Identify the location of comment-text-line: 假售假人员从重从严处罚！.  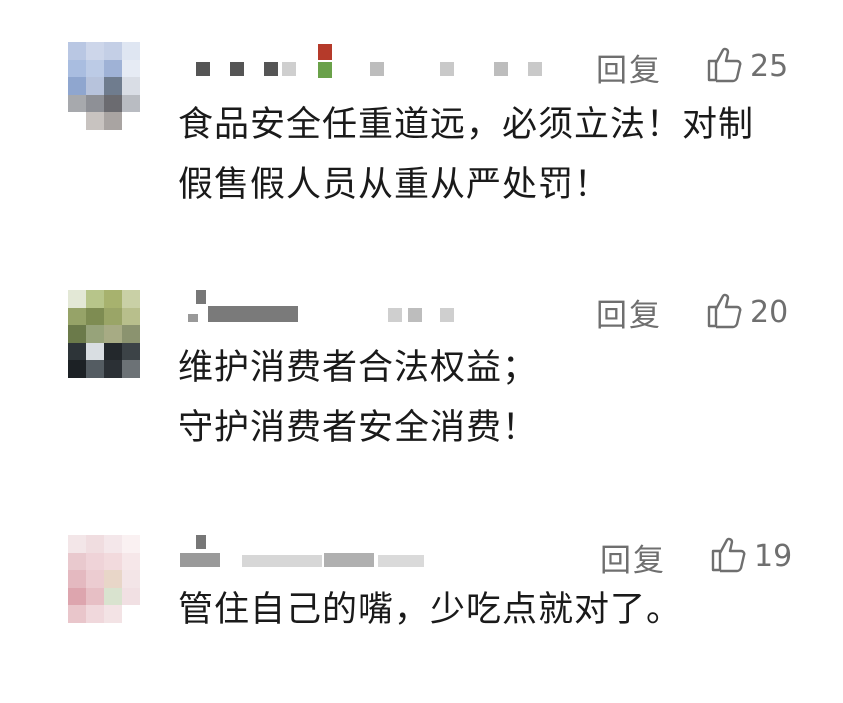
(394, 185).